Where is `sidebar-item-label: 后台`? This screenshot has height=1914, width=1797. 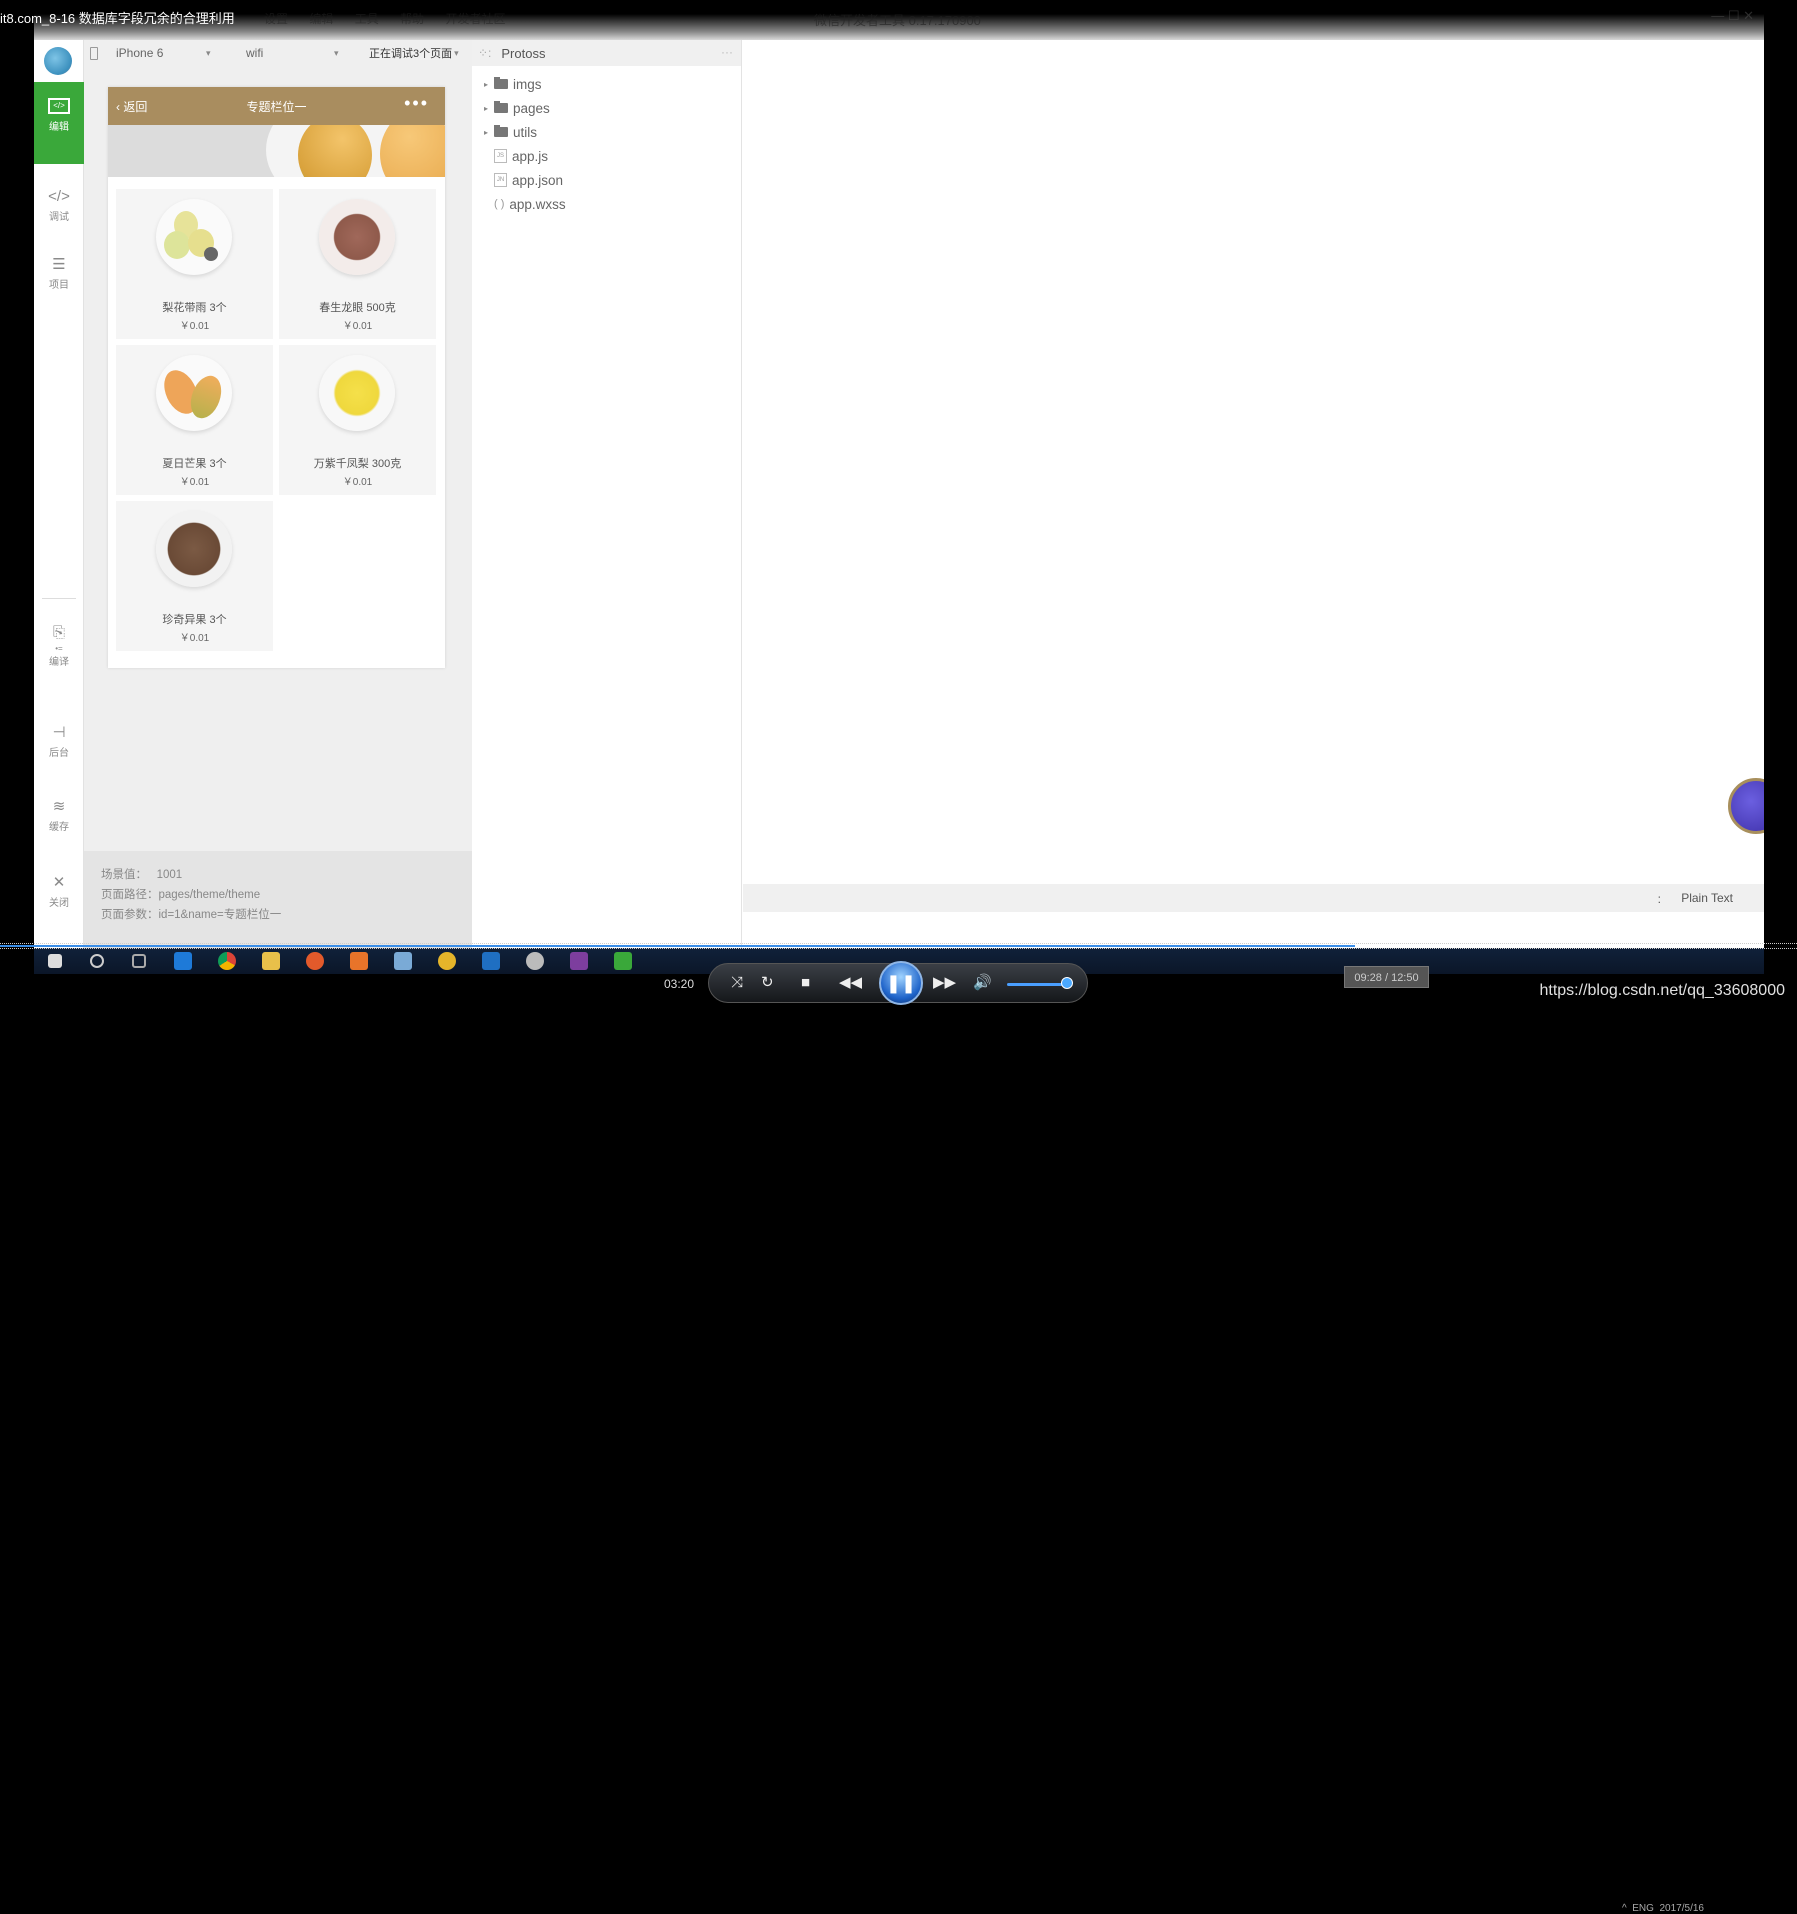 sidebar-item-label: 后台 is located at coordinates (59, 753).